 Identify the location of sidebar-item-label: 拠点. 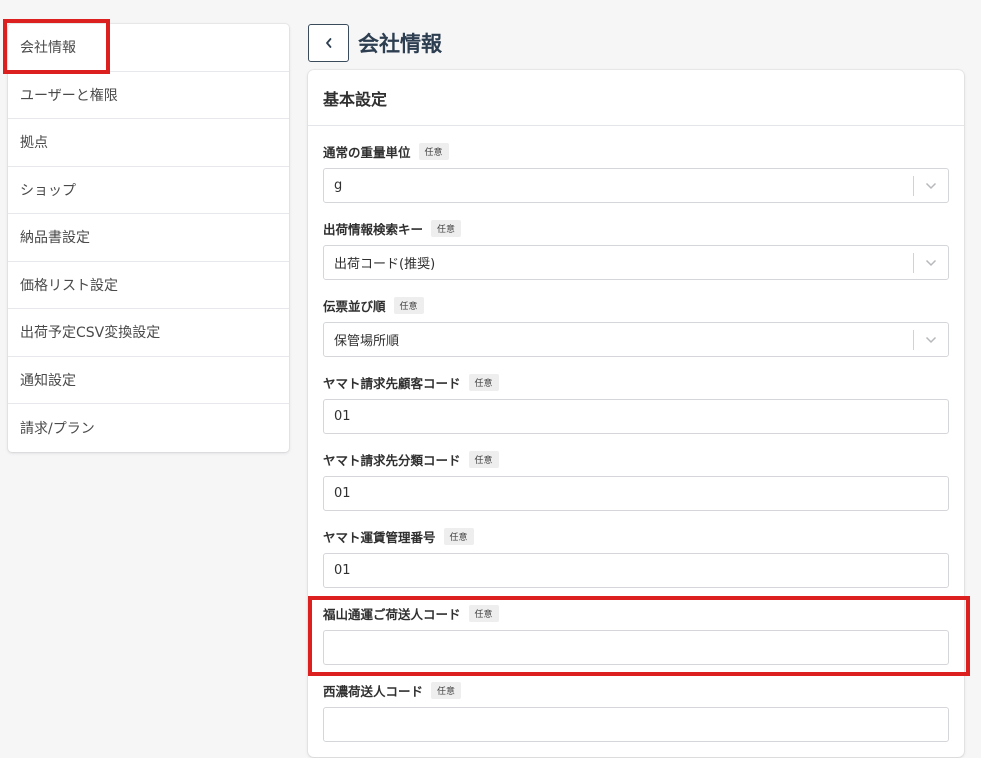
(34, 143).